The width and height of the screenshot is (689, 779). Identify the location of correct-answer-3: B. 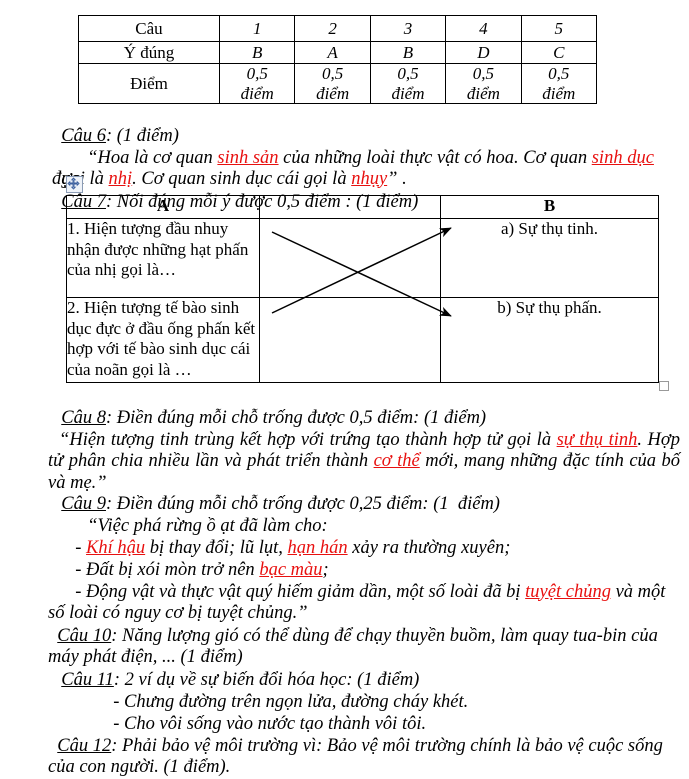
(408, 52).